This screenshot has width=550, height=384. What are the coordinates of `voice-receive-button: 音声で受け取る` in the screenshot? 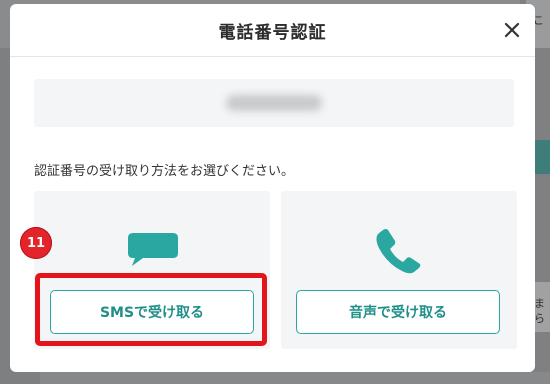 It's located at (398, 312).